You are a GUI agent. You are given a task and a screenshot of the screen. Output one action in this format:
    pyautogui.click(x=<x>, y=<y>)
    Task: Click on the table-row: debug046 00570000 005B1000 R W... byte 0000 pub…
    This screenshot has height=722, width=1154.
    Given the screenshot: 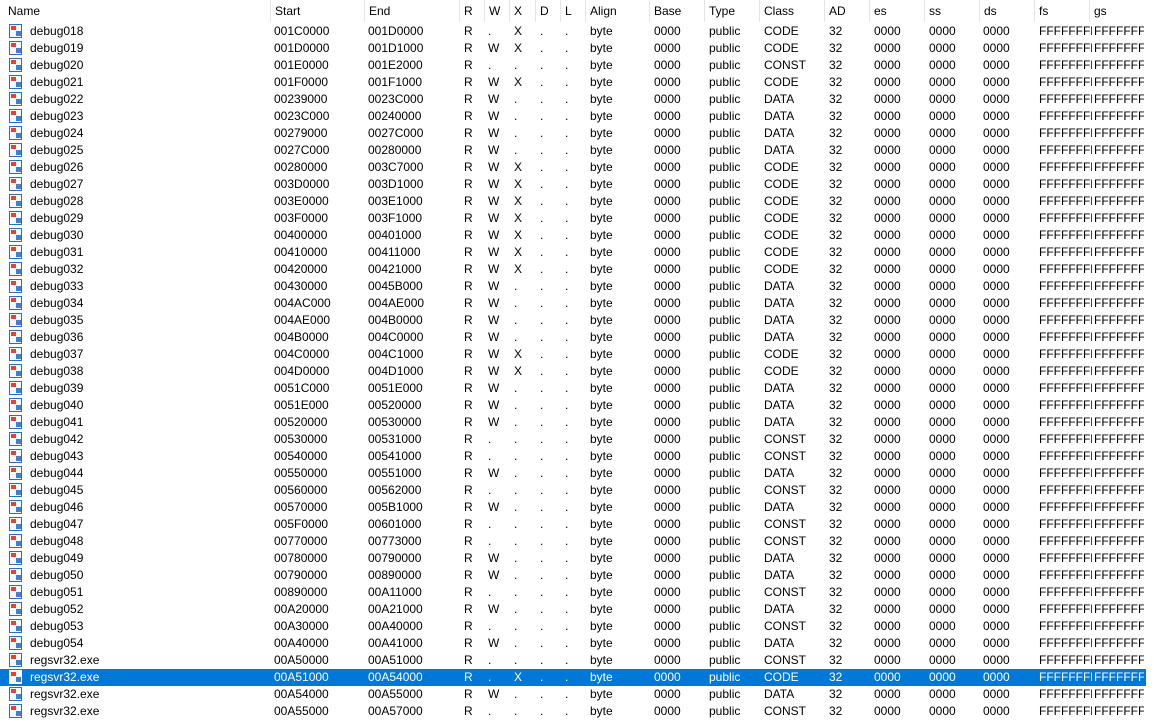 What is the action you would take?
    pyautogui.click(x=573, y=507)
    